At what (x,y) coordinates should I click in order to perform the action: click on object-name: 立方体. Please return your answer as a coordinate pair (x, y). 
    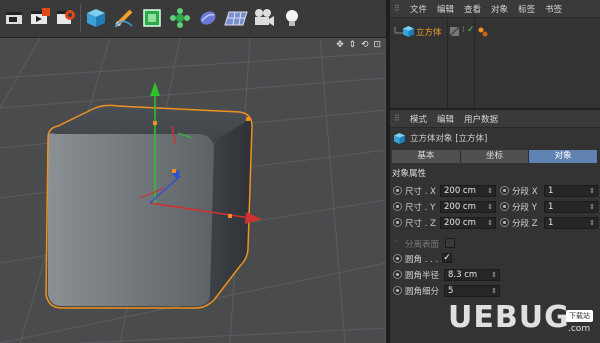
    Looking at the image, I should click on (429, 32).